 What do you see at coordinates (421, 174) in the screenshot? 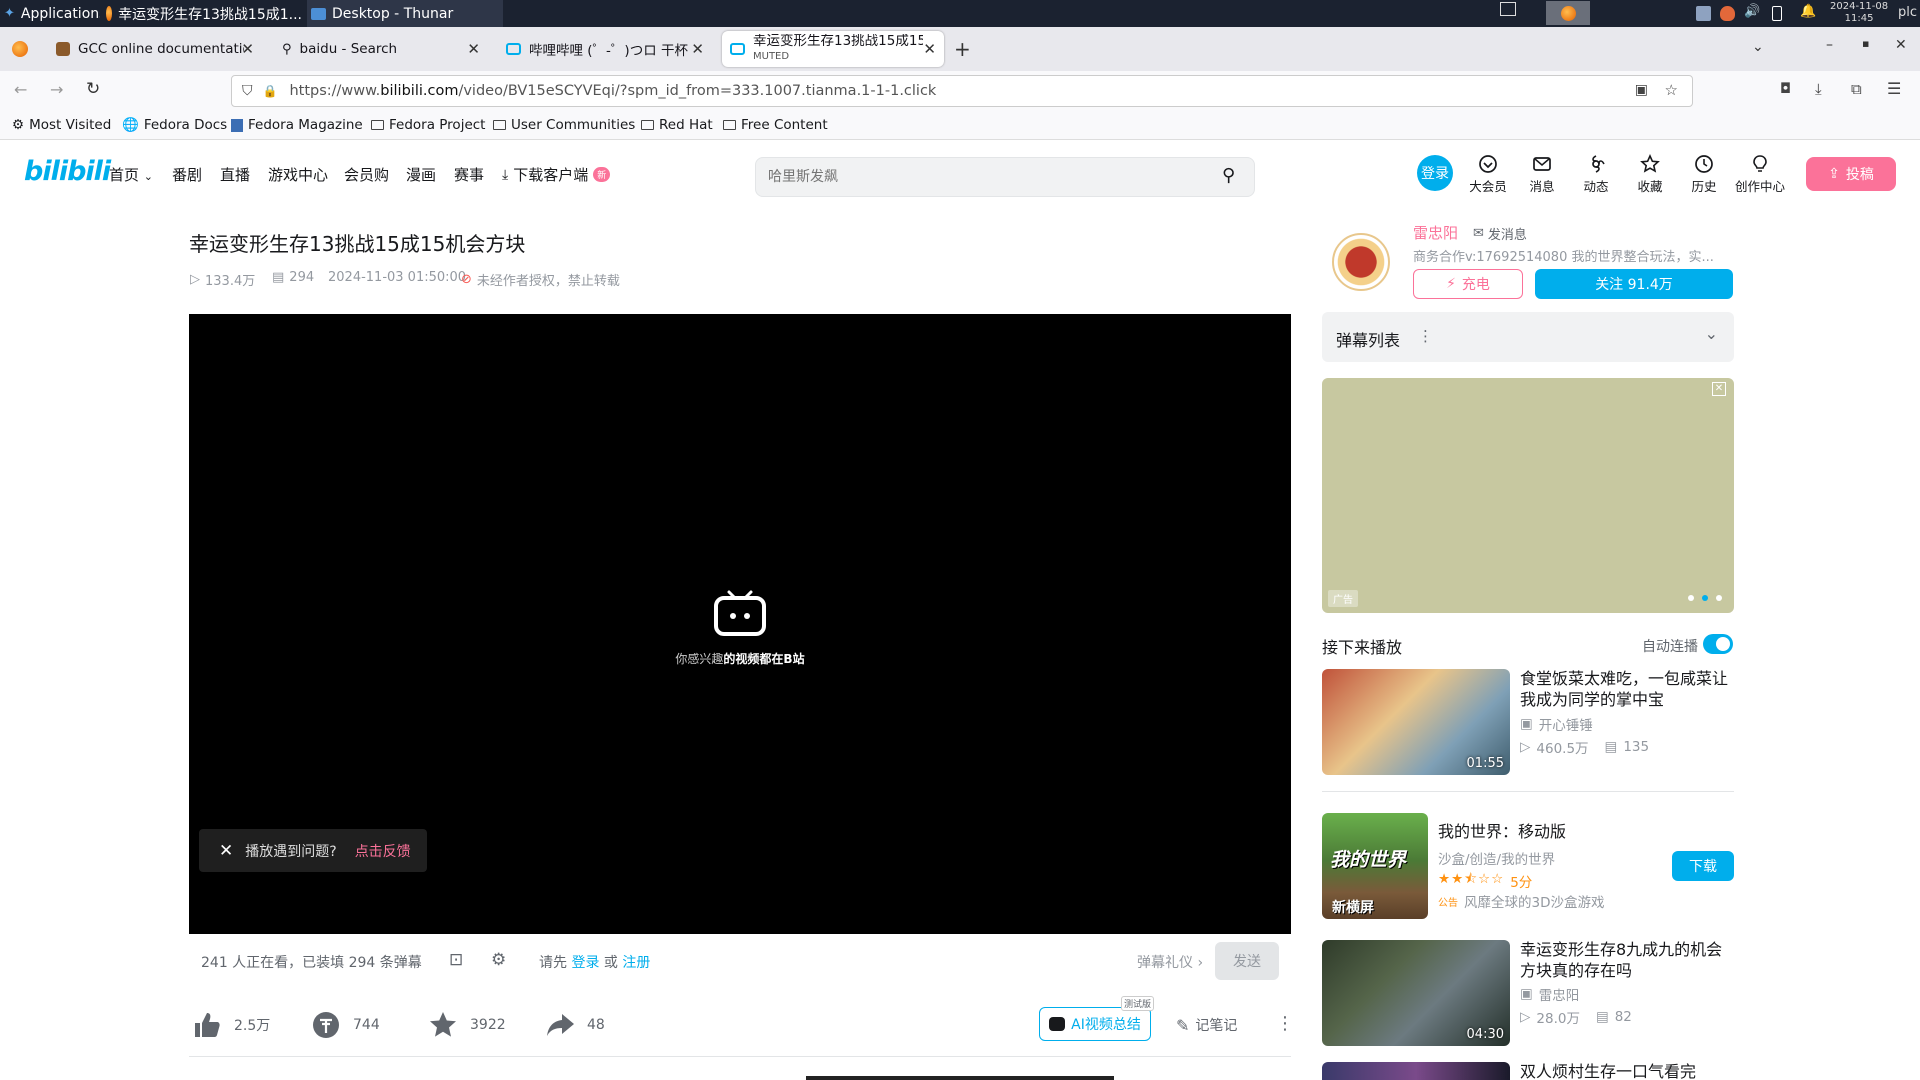
I see `nav-manga: 漫画` at bounding box center [421, 174].